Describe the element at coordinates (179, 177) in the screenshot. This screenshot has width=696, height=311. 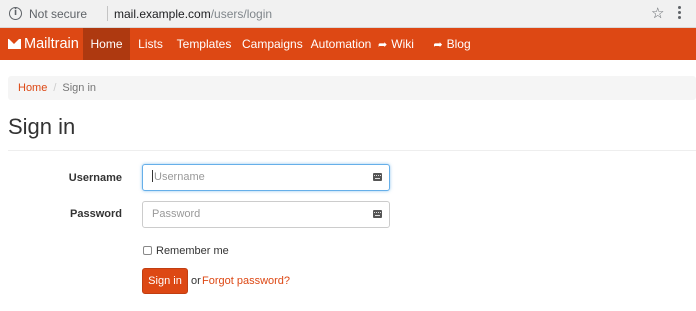
I see `username-placeholder: Username` at that location.